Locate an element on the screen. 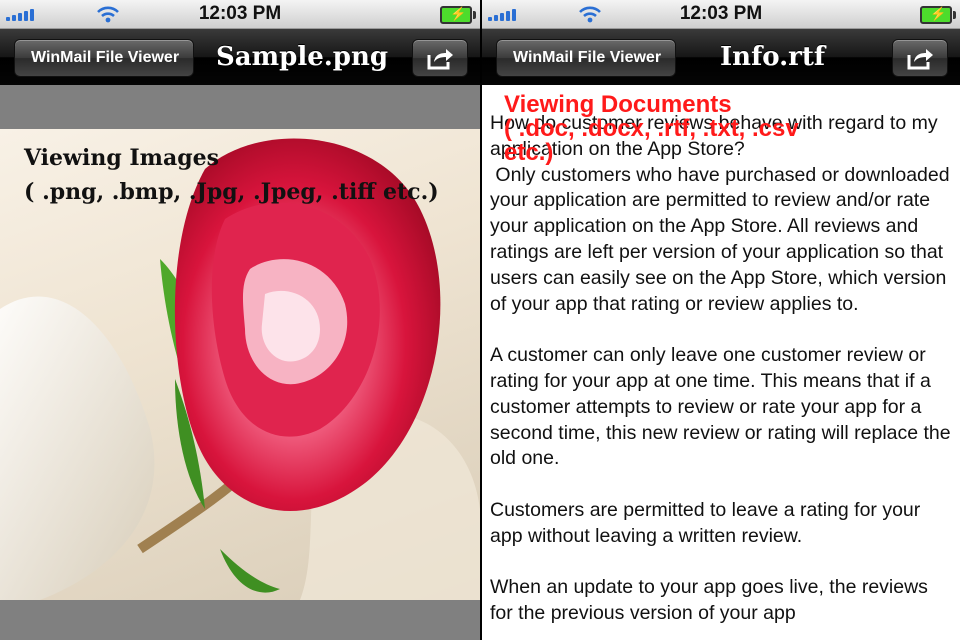 This screenshot has height=640, width=960. caption-title: Viewing Documents is located at coordinates (618, 104).